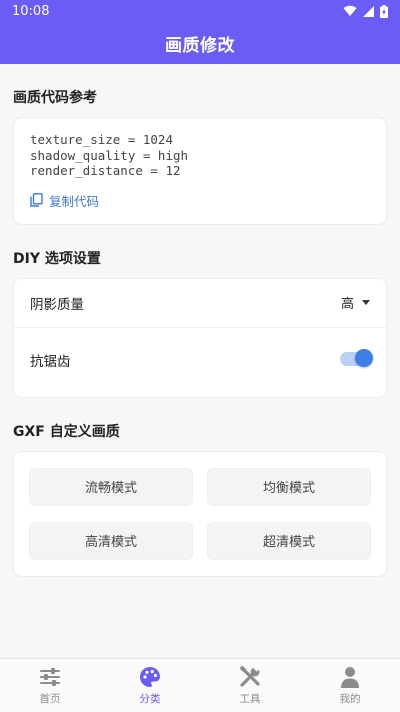 The image size is (400, 712). Describe the element at coordinates (50, 677) in the screenshot. I see `sliders-icon` at that location.